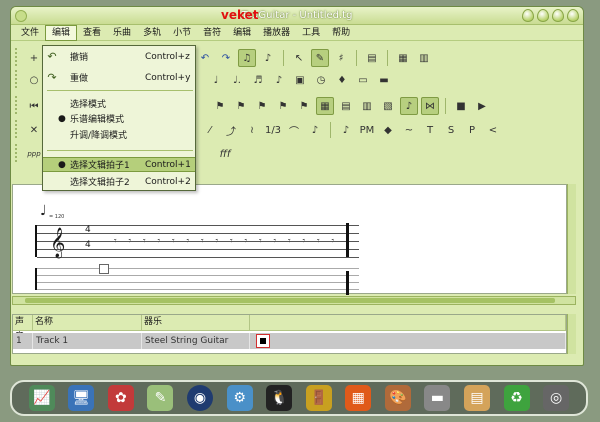 This screenshot has width=600, height=422. I want to click on sharp-icon: ♯, so click(341, 58).